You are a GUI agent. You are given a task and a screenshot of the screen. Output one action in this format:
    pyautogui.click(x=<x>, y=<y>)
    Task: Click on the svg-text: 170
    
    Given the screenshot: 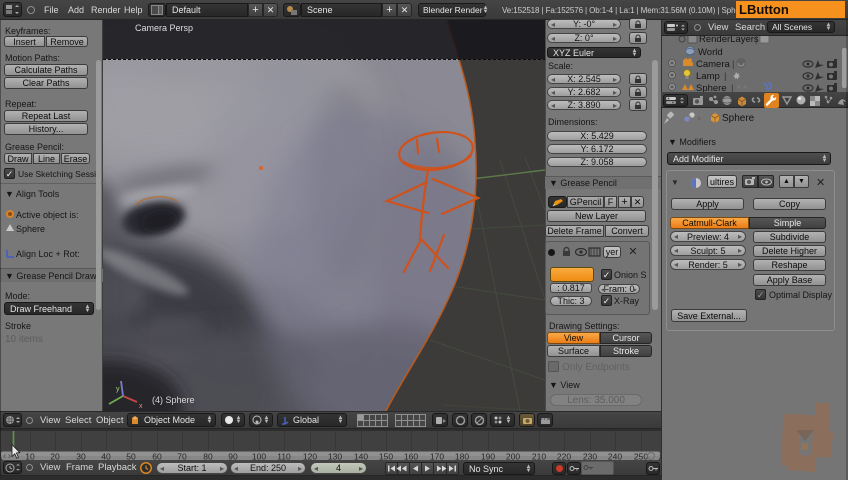 What is the action you would take?
    pyautogui.click(x=437, y=456)
    